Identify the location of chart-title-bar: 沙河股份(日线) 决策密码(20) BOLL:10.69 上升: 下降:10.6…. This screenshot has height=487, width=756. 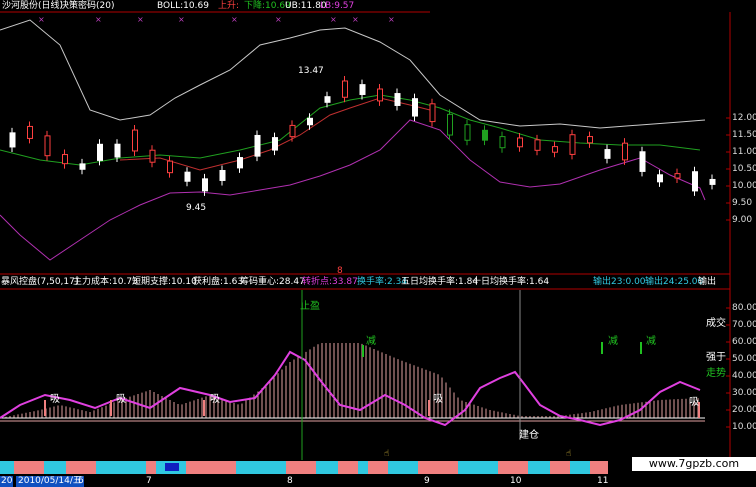
(378, 6).